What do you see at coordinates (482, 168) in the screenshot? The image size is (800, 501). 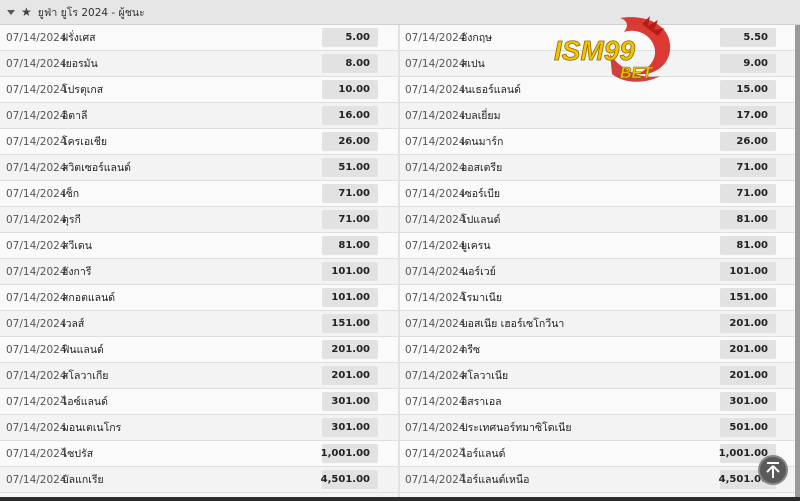 I see `team-name-right: ออสเตรีย` at bounding box center [482, 168].